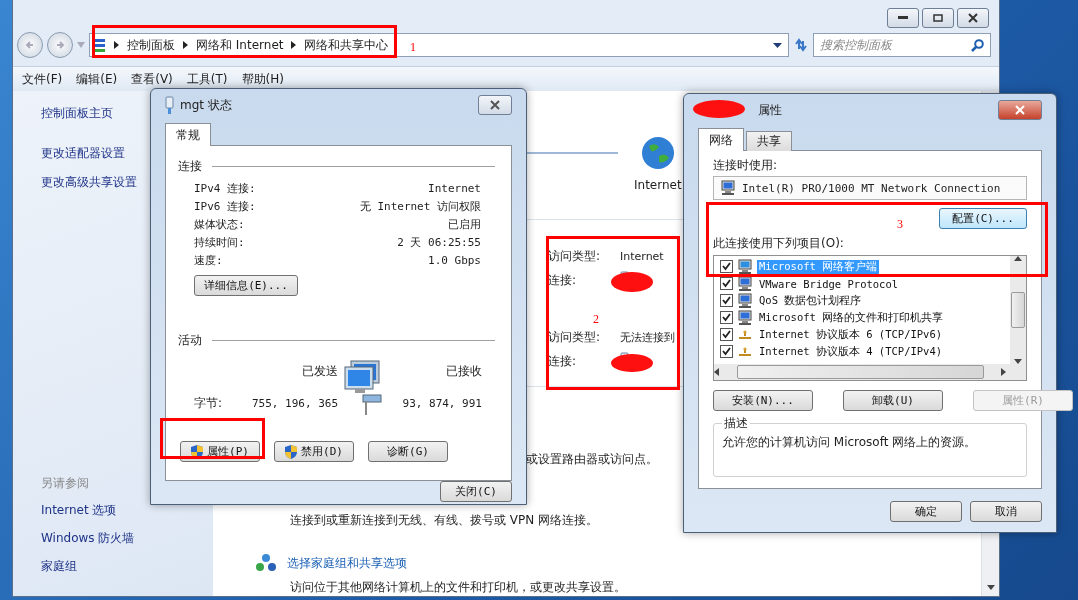 The width and height of the screenshot is (1078, 600). Describe the element at coordinates (458, 587) in the screenshot. I see `task-description: 访问位于其他网络计算机上的文件和打印机，或更改共享设置。` at that location.